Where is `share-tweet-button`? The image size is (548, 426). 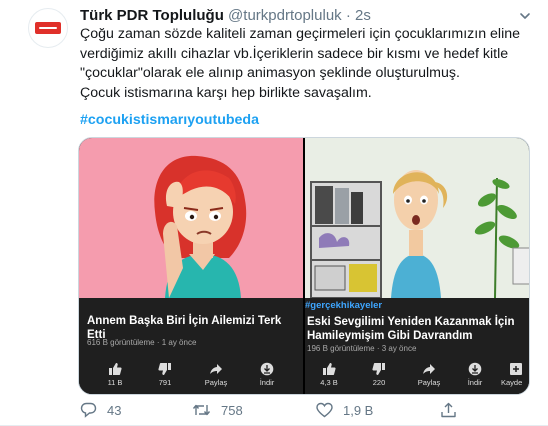 share-tweet-button is located at coordinates (453, 410).